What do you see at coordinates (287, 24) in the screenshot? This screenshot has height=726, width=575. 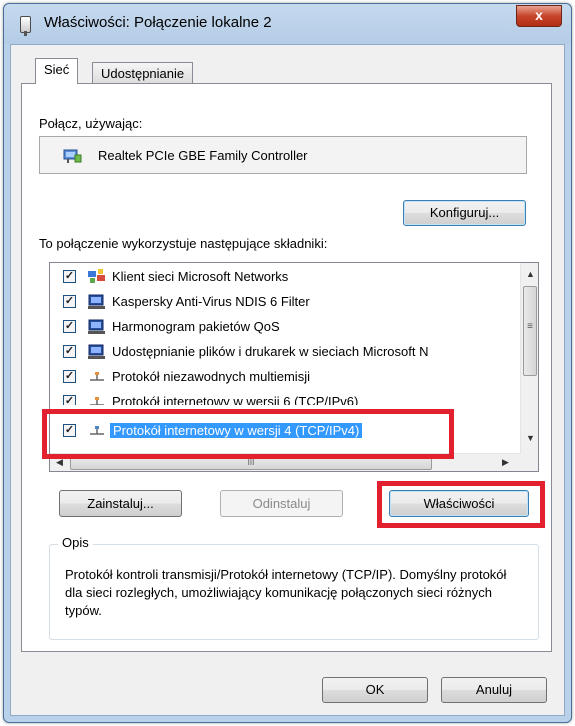 I see `title-bar: Właściwości: Połączenie lokalne 2 x` at bounding box center [287, 24].